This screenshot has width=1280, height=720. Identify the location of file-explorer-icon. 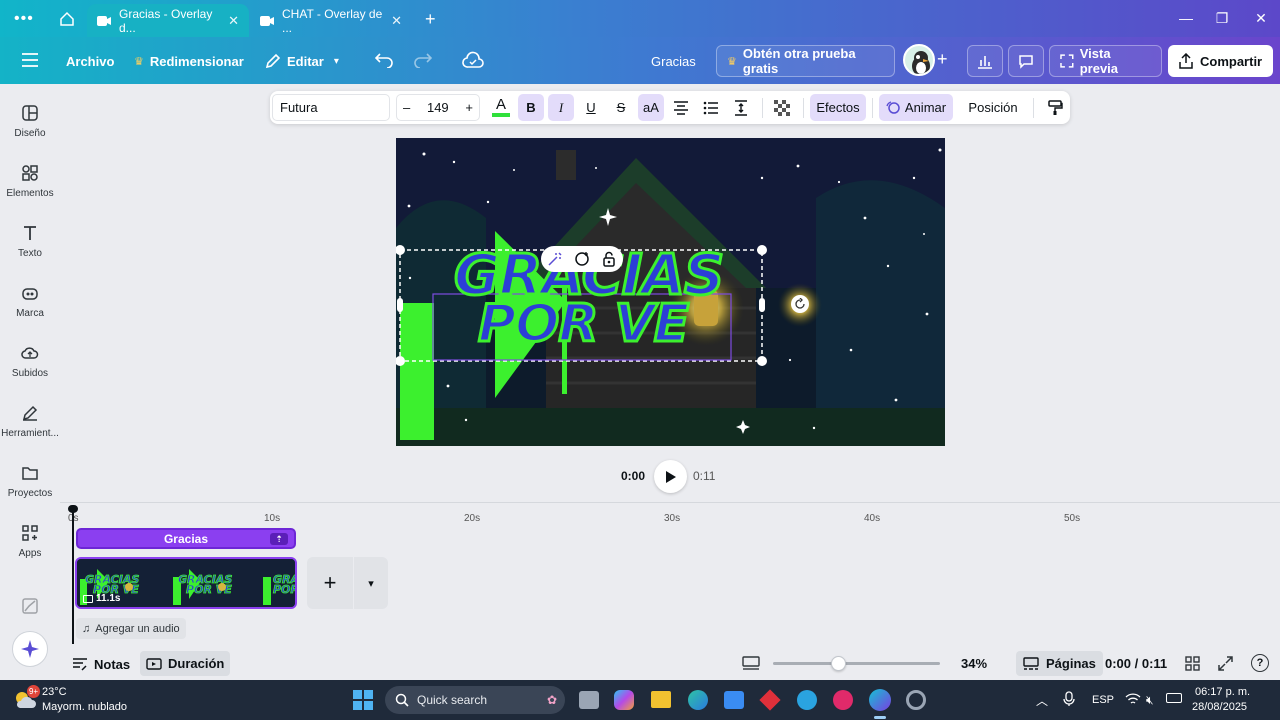
(661, 699).